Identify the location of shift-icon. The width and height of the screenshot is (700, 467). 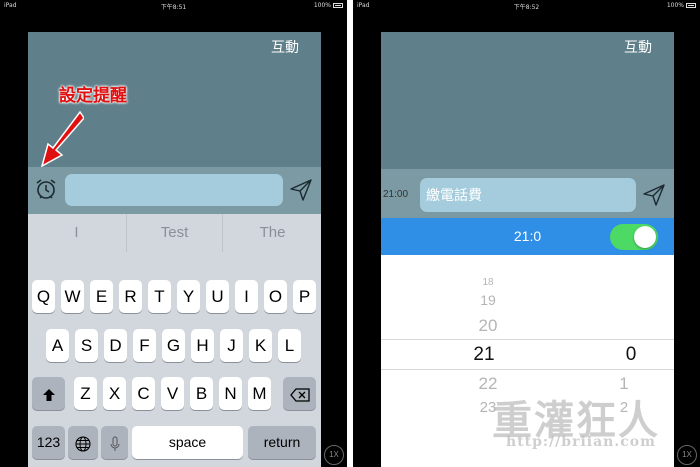
(48, 394).